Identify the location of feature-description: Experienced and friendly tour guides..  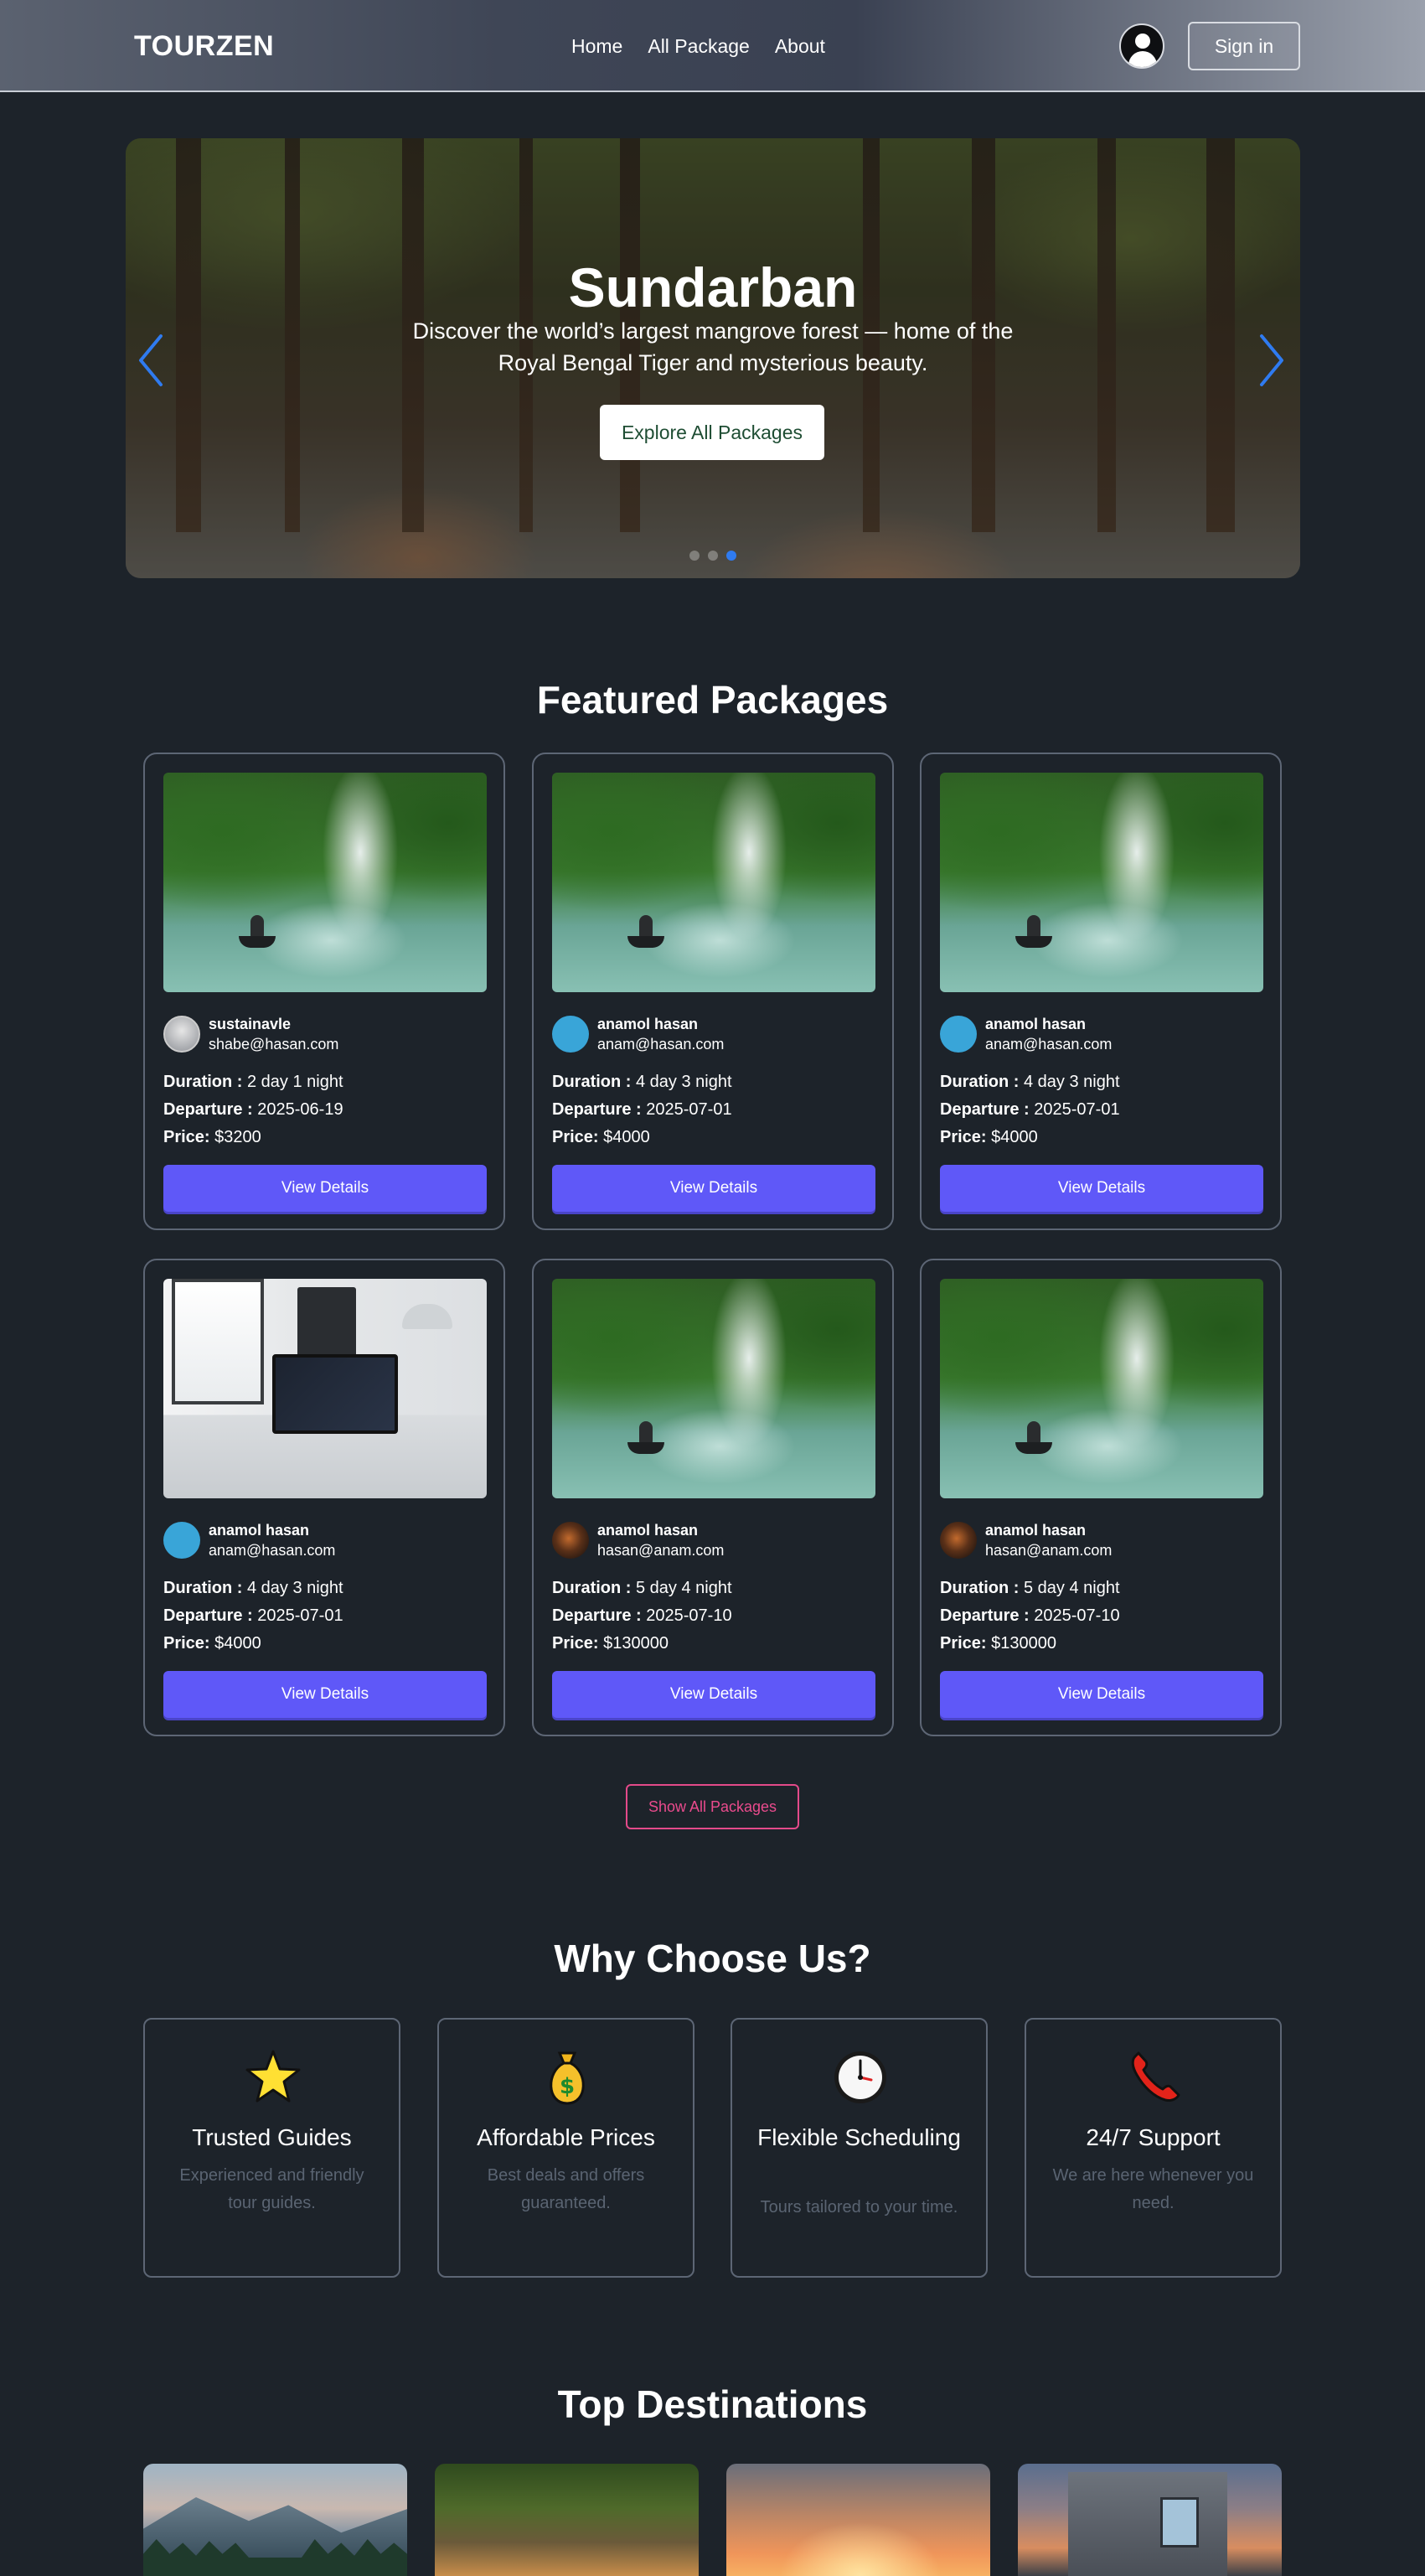
(271, 2189).